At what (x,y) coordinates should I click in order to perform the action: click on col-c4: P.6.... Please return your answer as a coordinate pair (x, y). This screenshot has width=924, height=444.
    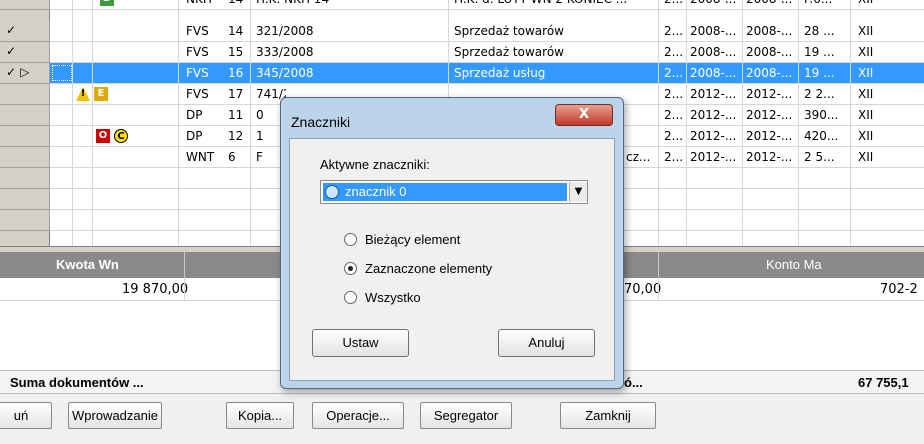
    Looking at the image, I should click on (824, 4).